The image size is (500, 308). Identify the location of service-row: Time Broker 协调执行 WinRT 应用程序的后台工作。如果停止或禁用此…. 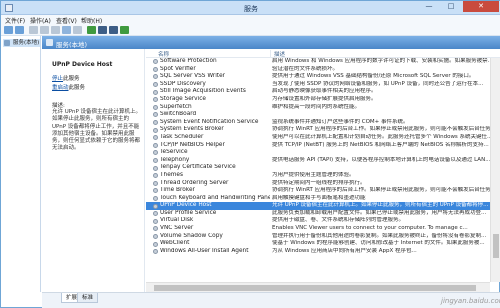
(318, 191).